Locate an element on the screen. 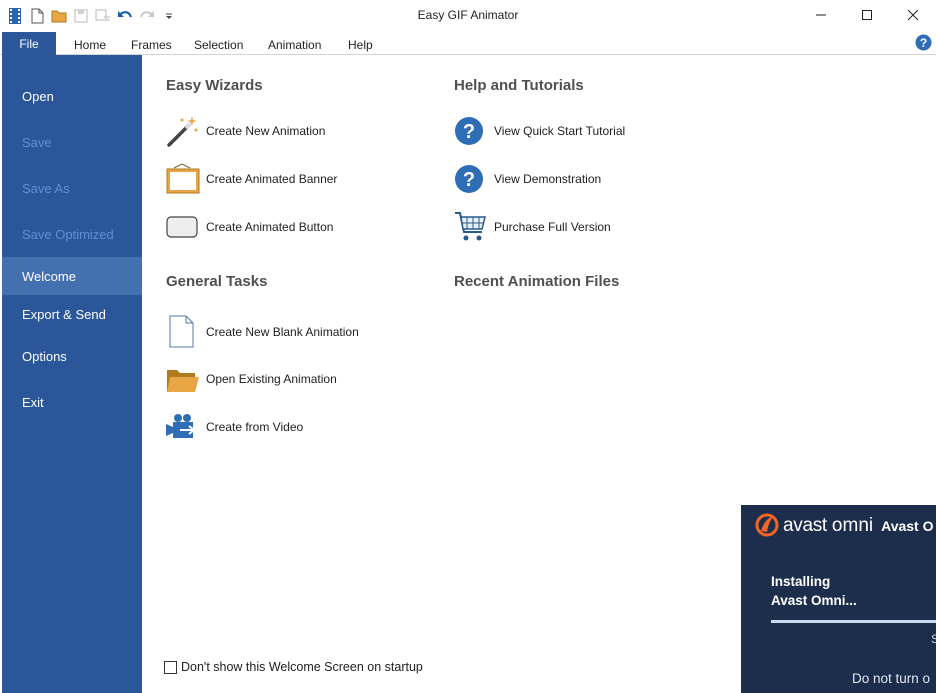 The width and height of the screenshot is (936, 693). help-question-icon: ? is located at coordinates (923, 42).